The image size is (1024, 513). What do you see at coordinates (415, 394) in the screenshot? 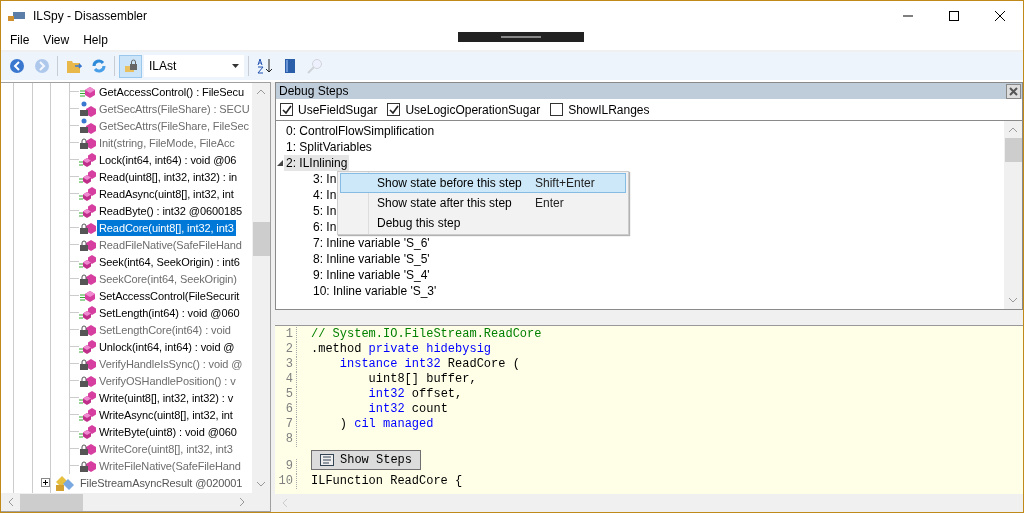
I see `code-line: int32 offset,` at bounding box center [415, 394].